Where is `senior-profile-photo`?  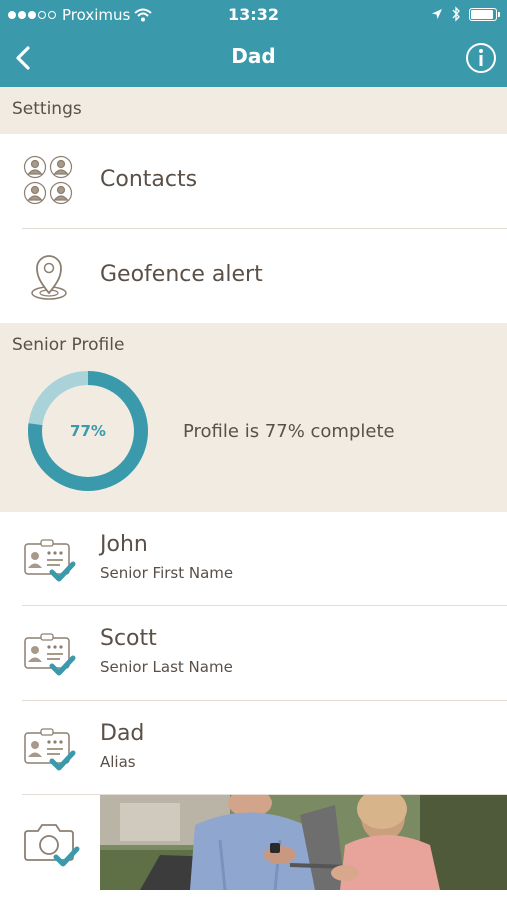
senior-profile-photo is located at coordinates (303, 842).